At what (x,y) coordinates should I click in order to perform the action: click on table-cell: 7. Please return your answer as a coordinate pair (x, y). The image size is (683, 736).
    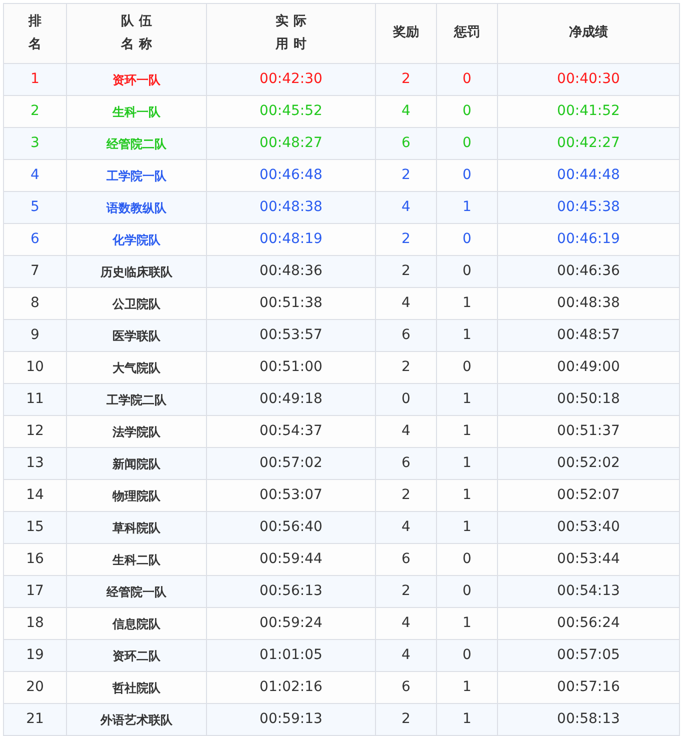
    Looking at the image, I should click on (35, 272).